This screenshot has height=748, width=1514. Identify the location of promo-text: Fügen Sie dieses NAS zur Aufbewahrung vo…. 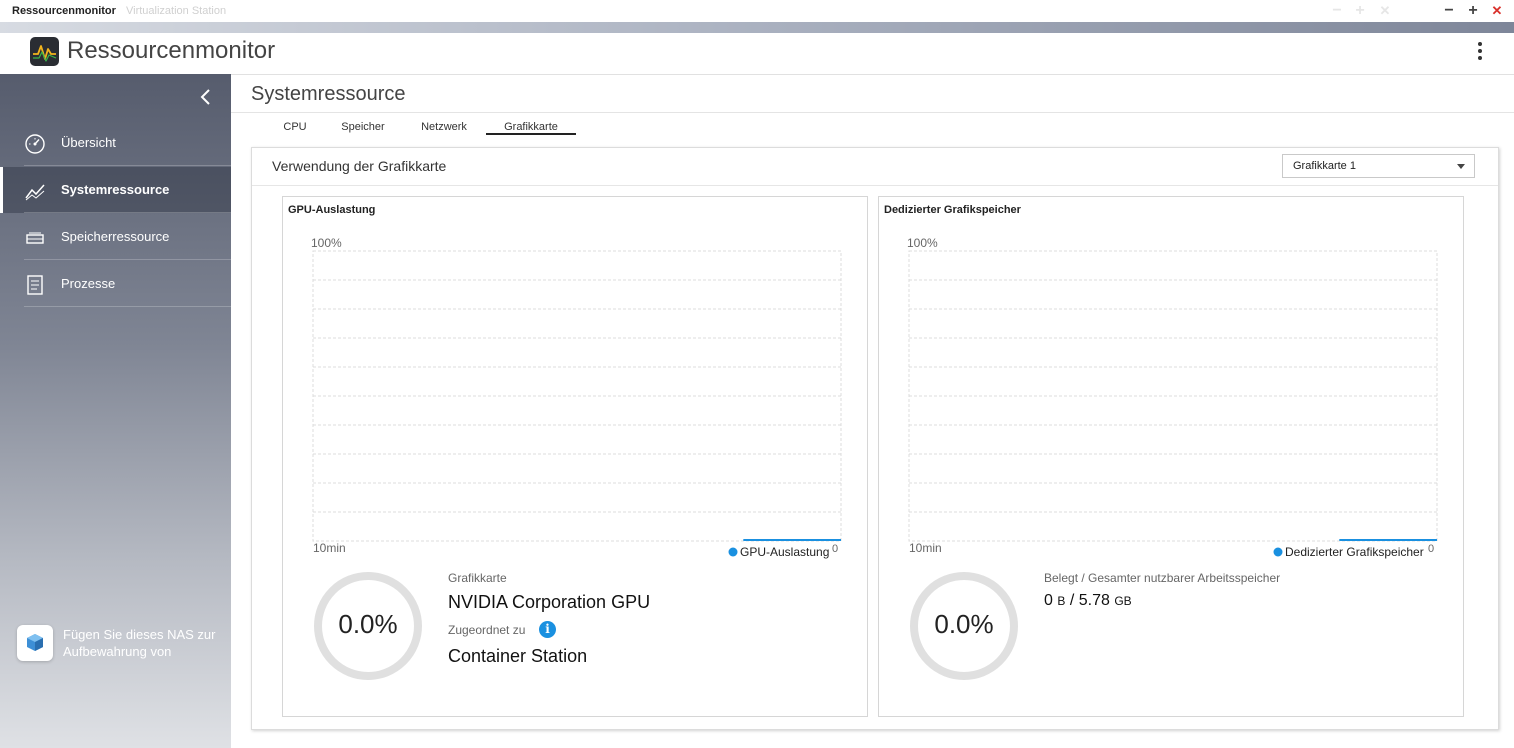
(143, 643).